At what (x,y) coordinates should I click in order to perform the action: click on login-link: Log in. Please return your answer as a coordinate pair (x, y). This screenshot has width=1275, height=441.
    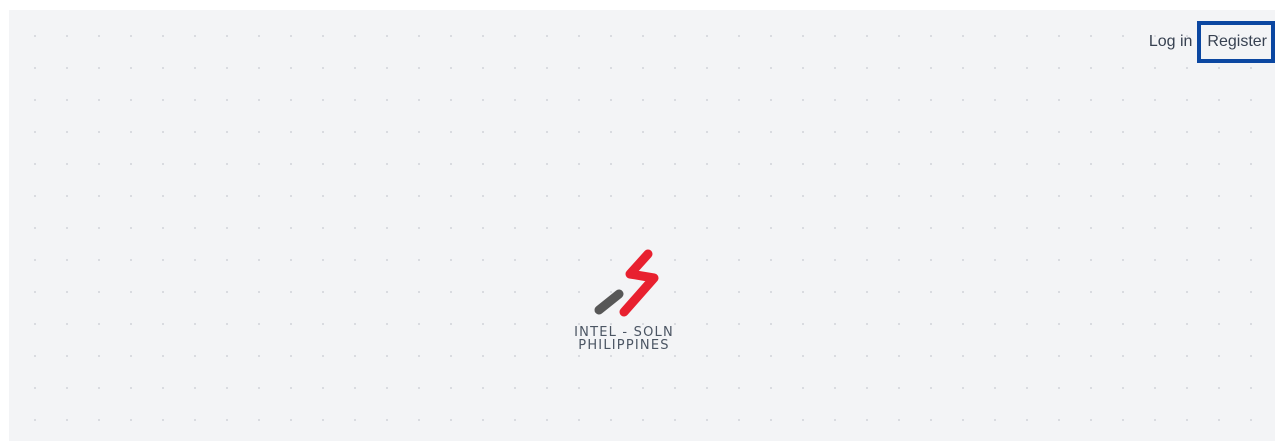
    Looking at the image, I should click on (1171, 42).